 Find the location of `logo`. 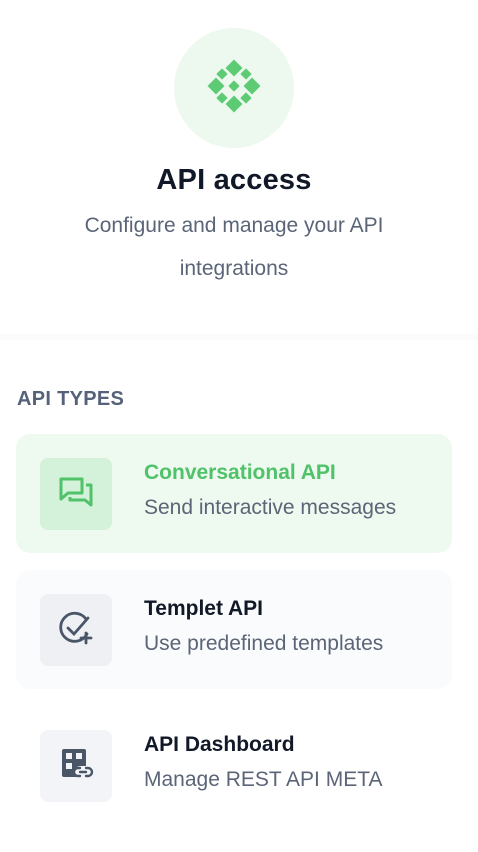

logo is located at coordinates (234, 88).